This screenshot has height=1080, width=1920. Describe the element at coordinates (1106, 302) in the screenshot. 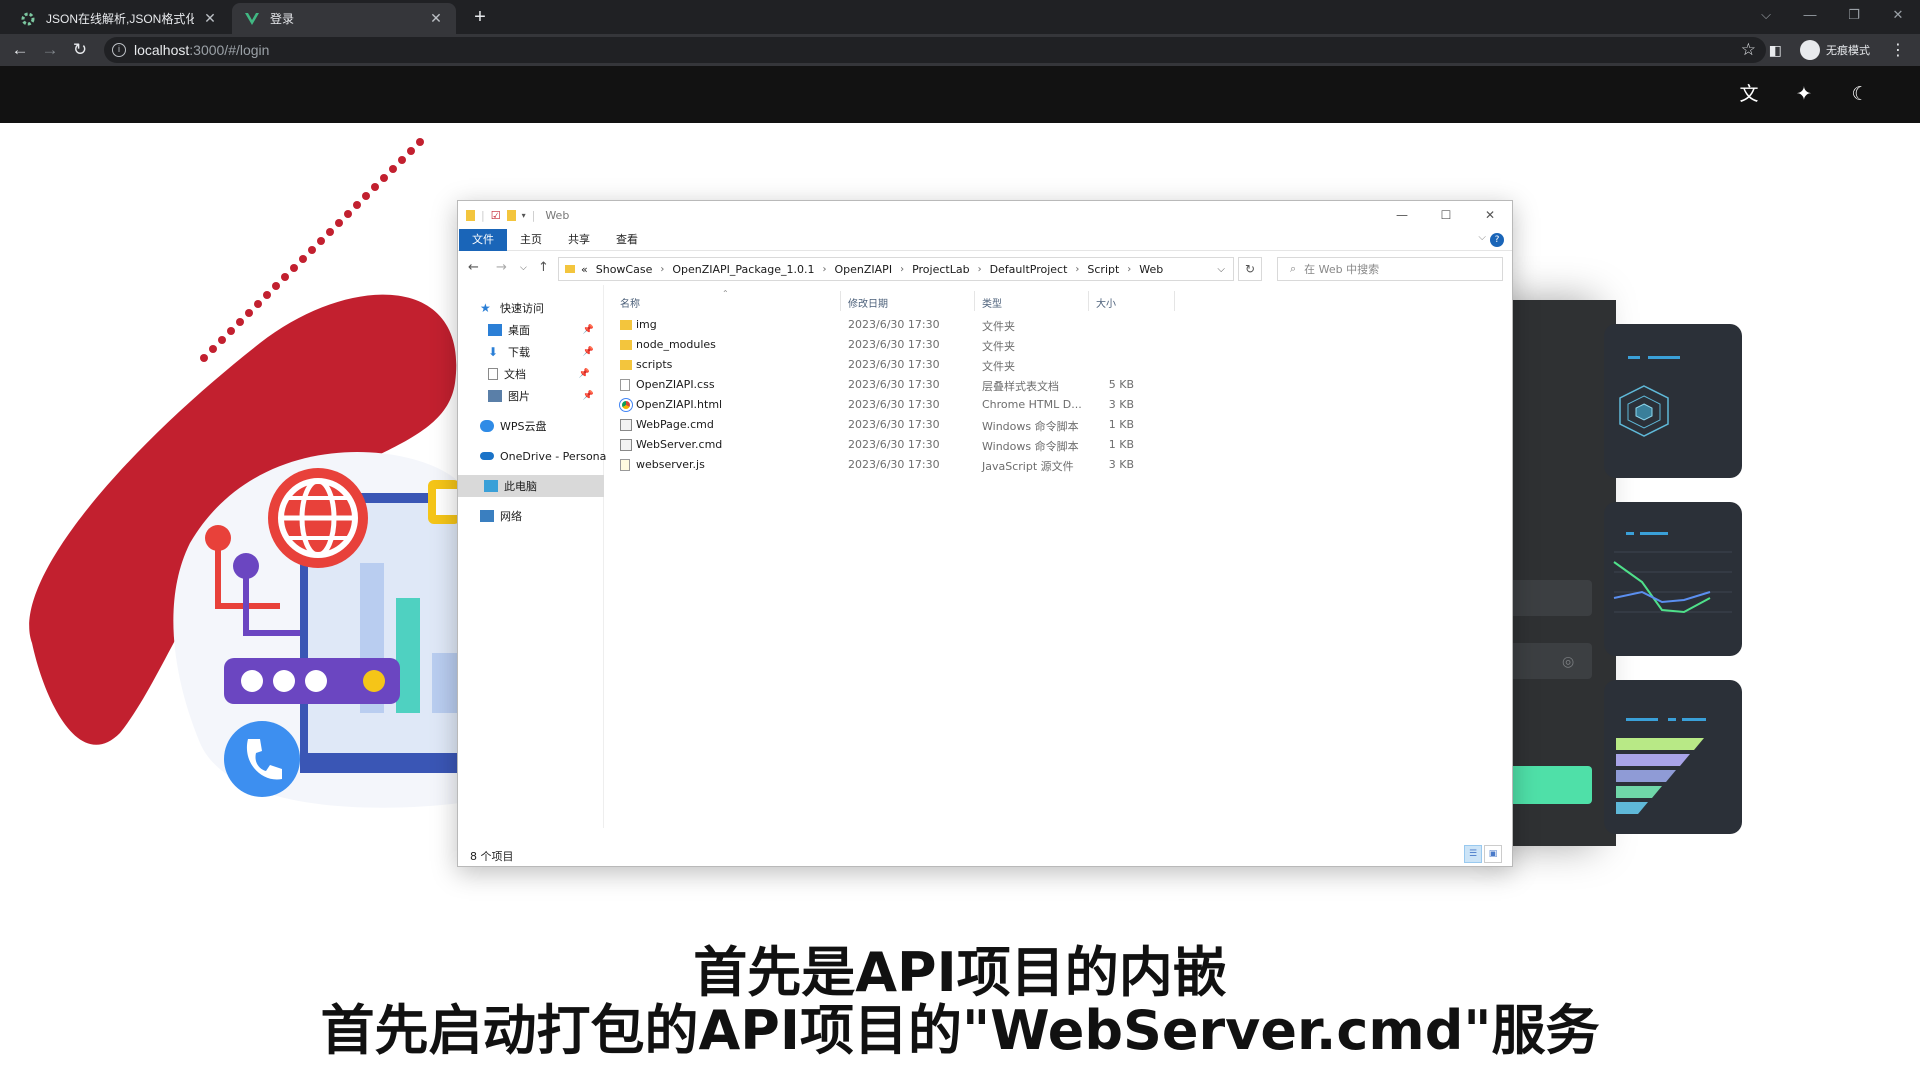

I see `column-header-size: 大小` at that location.